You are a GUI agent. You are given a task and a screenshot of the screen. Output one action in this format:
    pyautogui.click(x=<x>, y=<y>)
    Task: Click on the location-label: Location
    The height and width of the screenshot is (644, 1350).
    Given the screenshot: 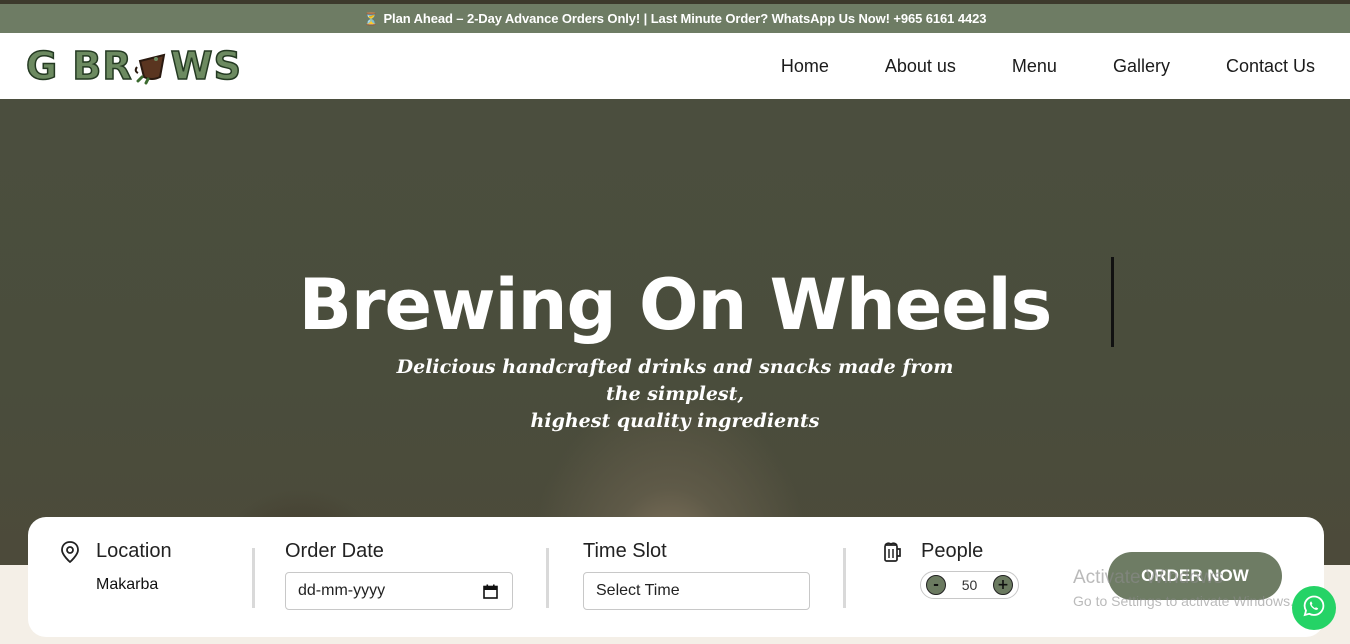 What is the action you would take?
    pyautogui.click(x=134, y=551)
    